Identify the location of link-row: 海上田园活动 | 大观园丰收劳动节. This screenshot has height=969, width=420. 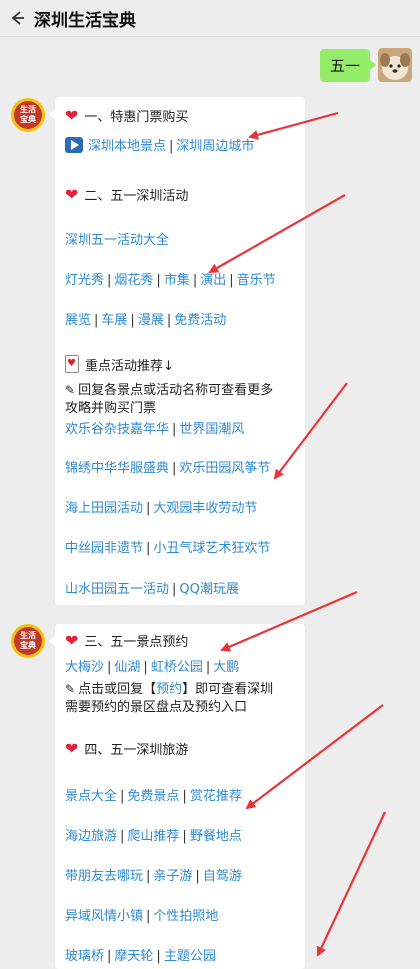
(161, 508).